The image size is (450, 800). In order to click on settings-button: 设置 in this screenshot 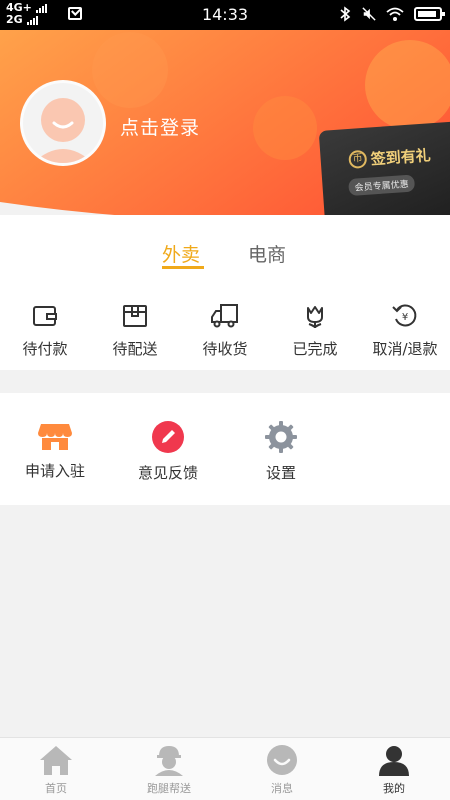, I will do `click(281, 451)`.